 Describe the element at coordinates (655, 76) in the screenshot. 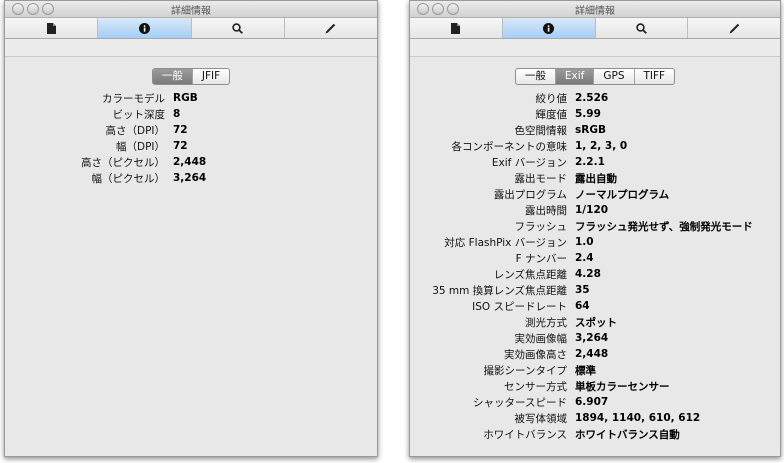

I see `tab-tiff: TIFF` at that location.